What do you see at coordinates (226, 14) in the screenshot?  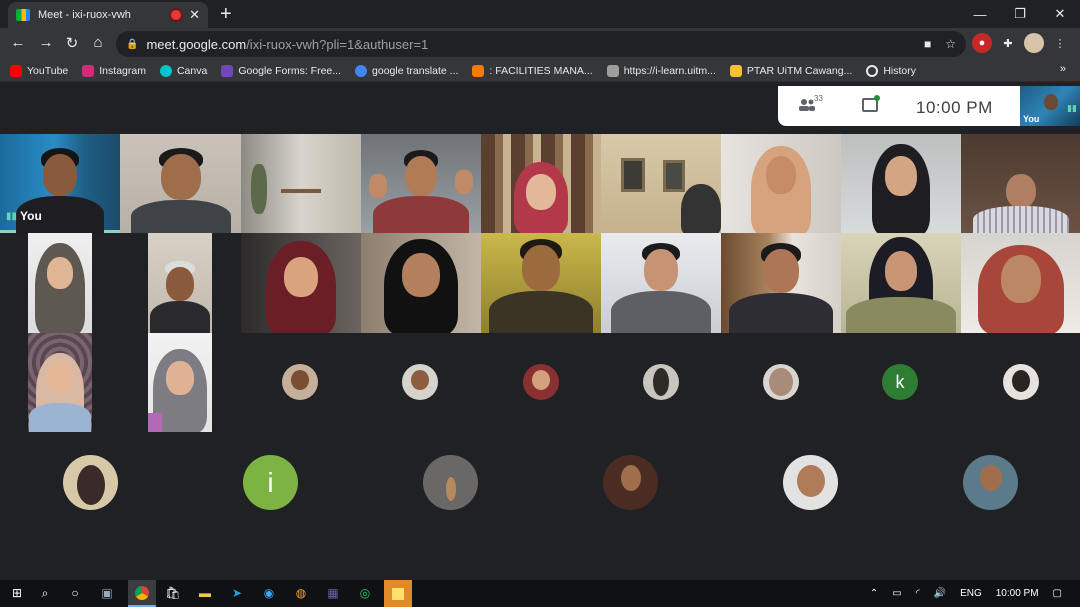 I see `new-tab-button: +` at bounding box center [226, 14].